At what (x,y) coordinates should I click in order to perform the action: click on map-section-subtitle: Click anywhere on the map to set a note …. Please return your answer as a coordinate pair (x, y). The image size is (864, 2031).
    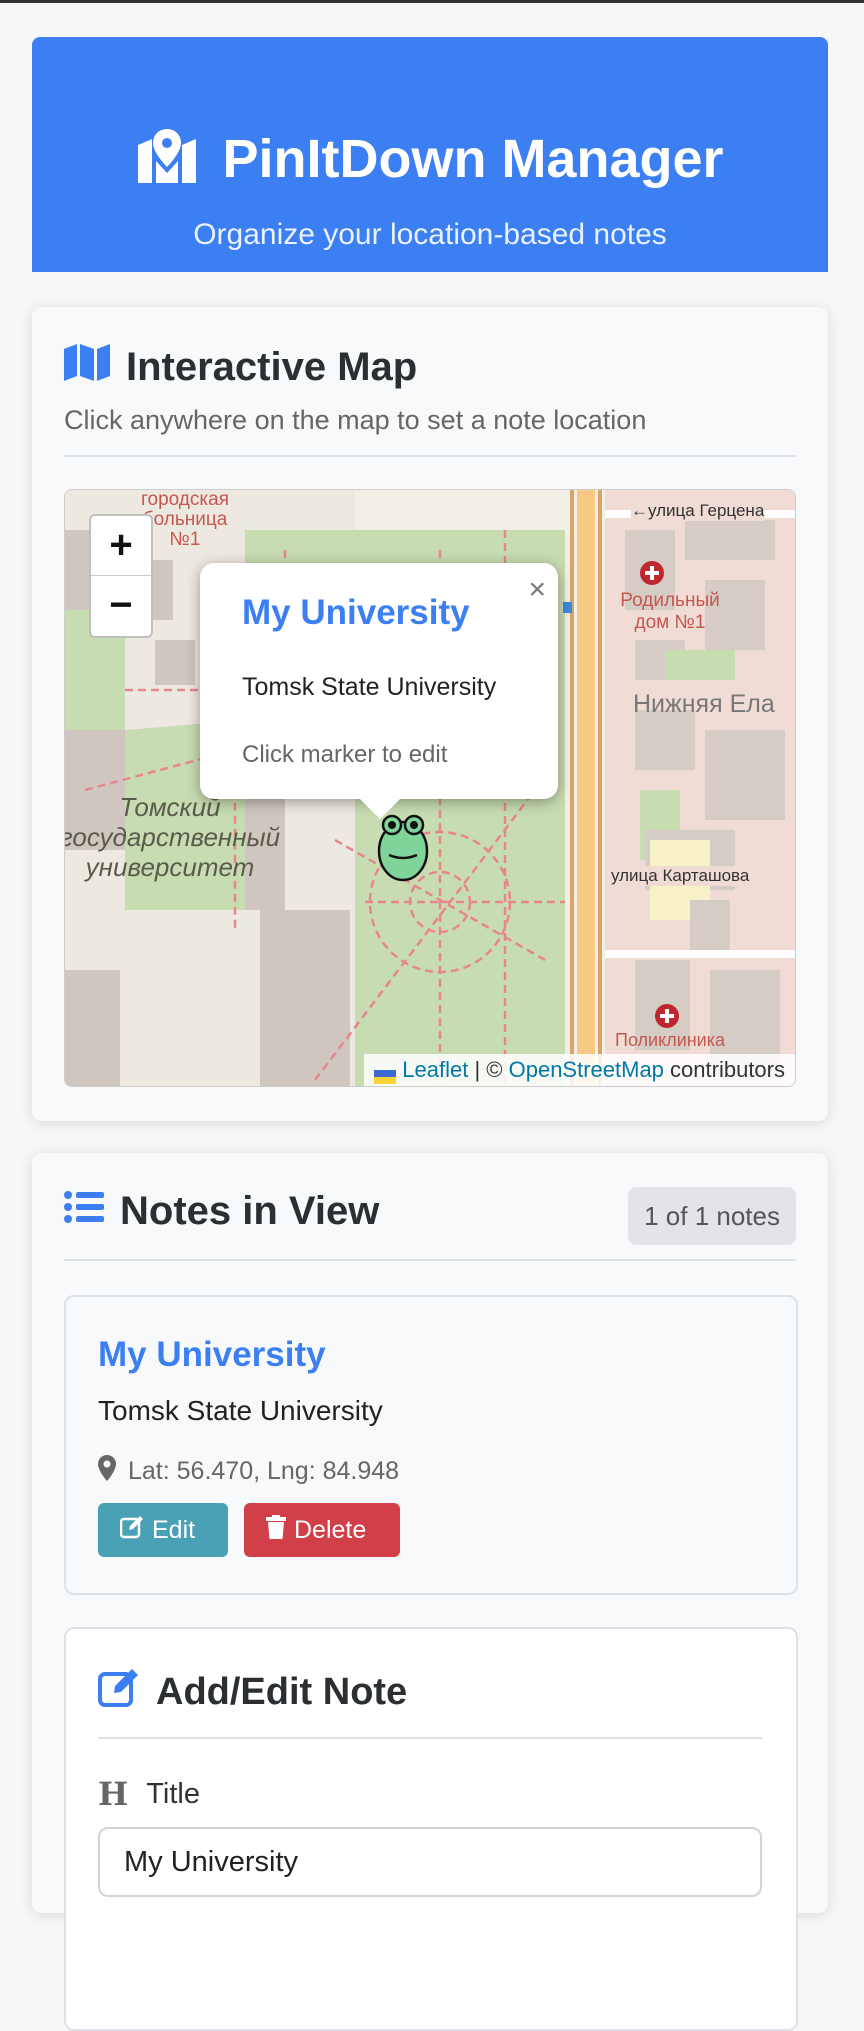
    Looking at the image, I should click on (355, 420).